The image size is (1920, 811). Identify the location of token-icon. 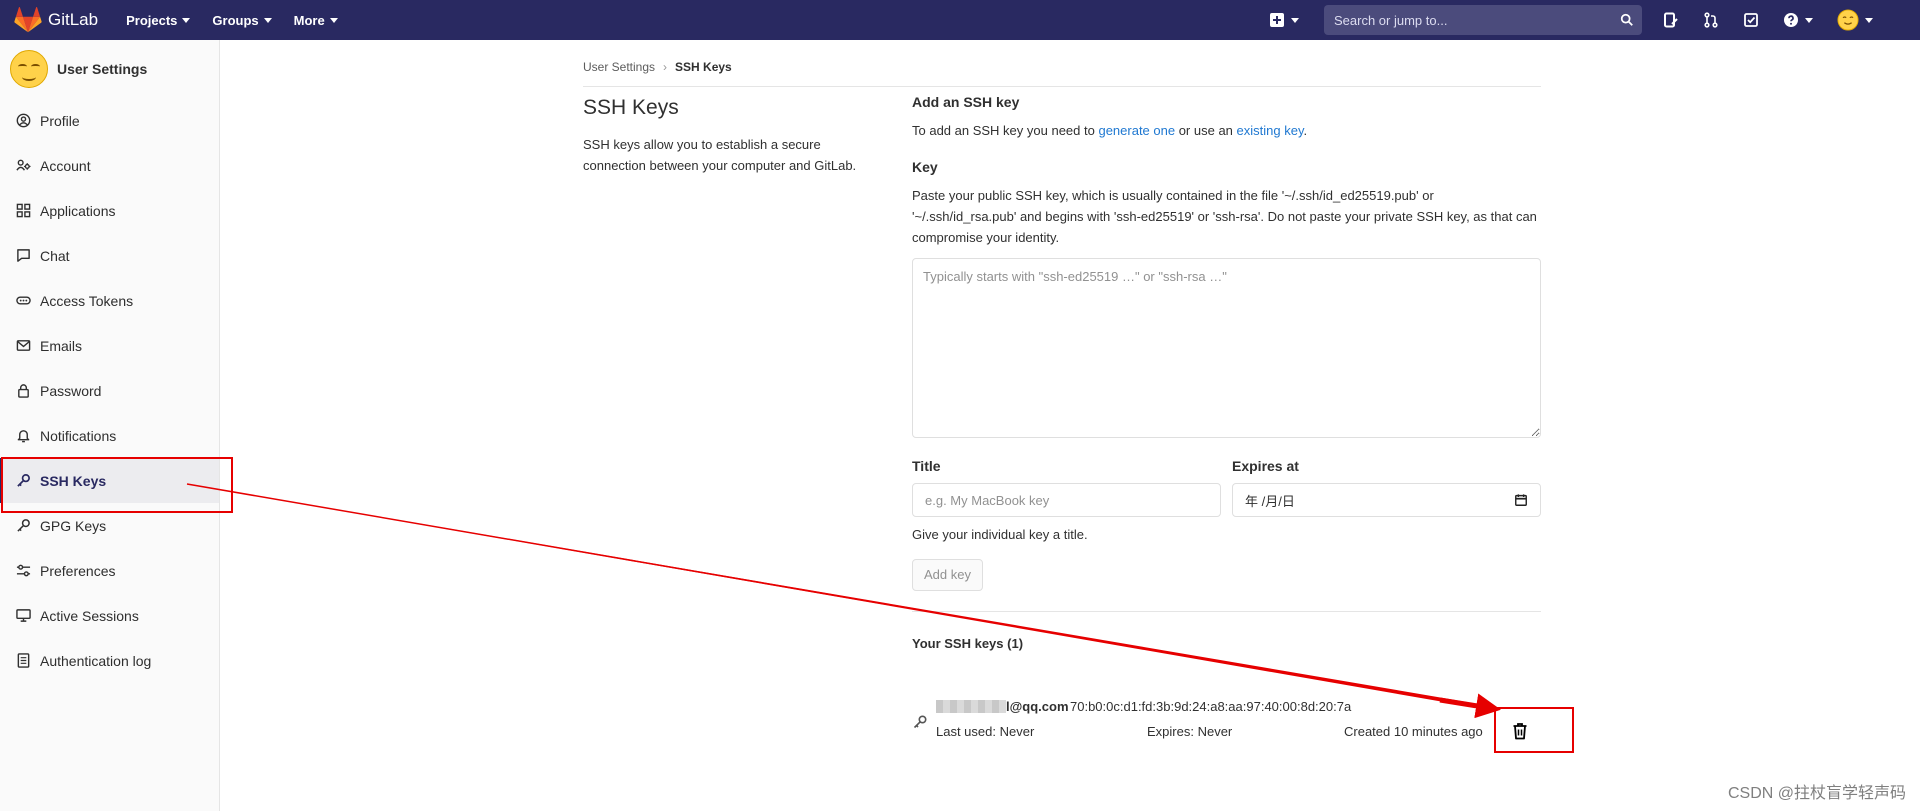
(23, 300).